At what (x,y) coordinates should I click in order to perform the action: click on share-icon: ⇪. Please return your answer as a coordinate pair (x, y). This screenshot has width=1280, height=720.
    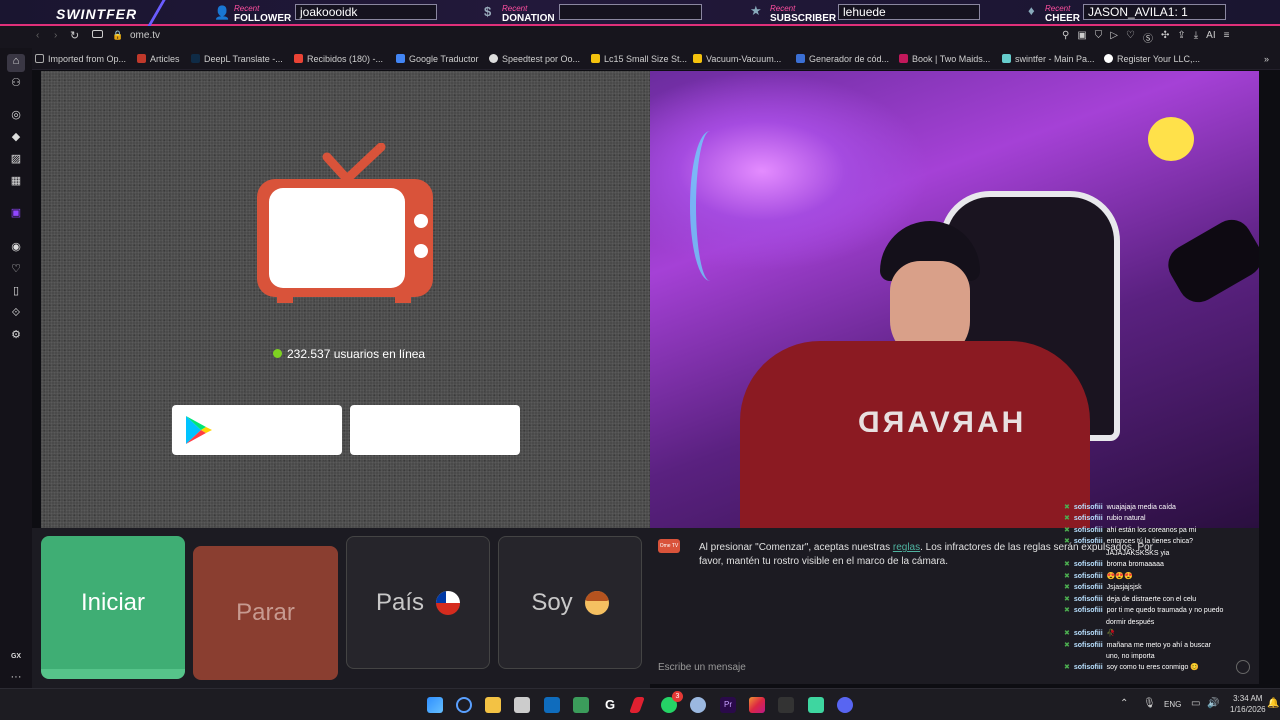
    Looking at the image, I should click on (1181, 37).